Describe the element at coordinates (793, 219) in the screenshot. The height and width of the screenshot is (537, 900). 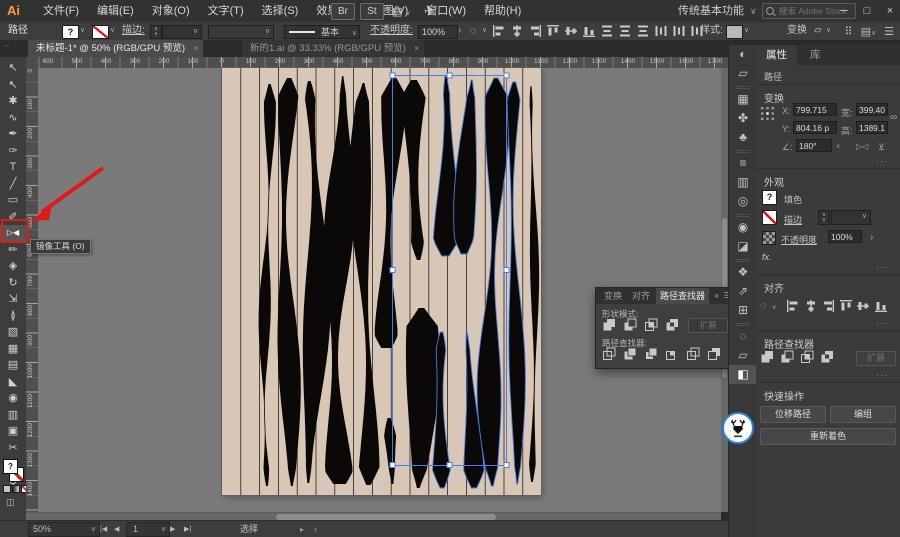
I see `stroke-label: 描边` at that location.